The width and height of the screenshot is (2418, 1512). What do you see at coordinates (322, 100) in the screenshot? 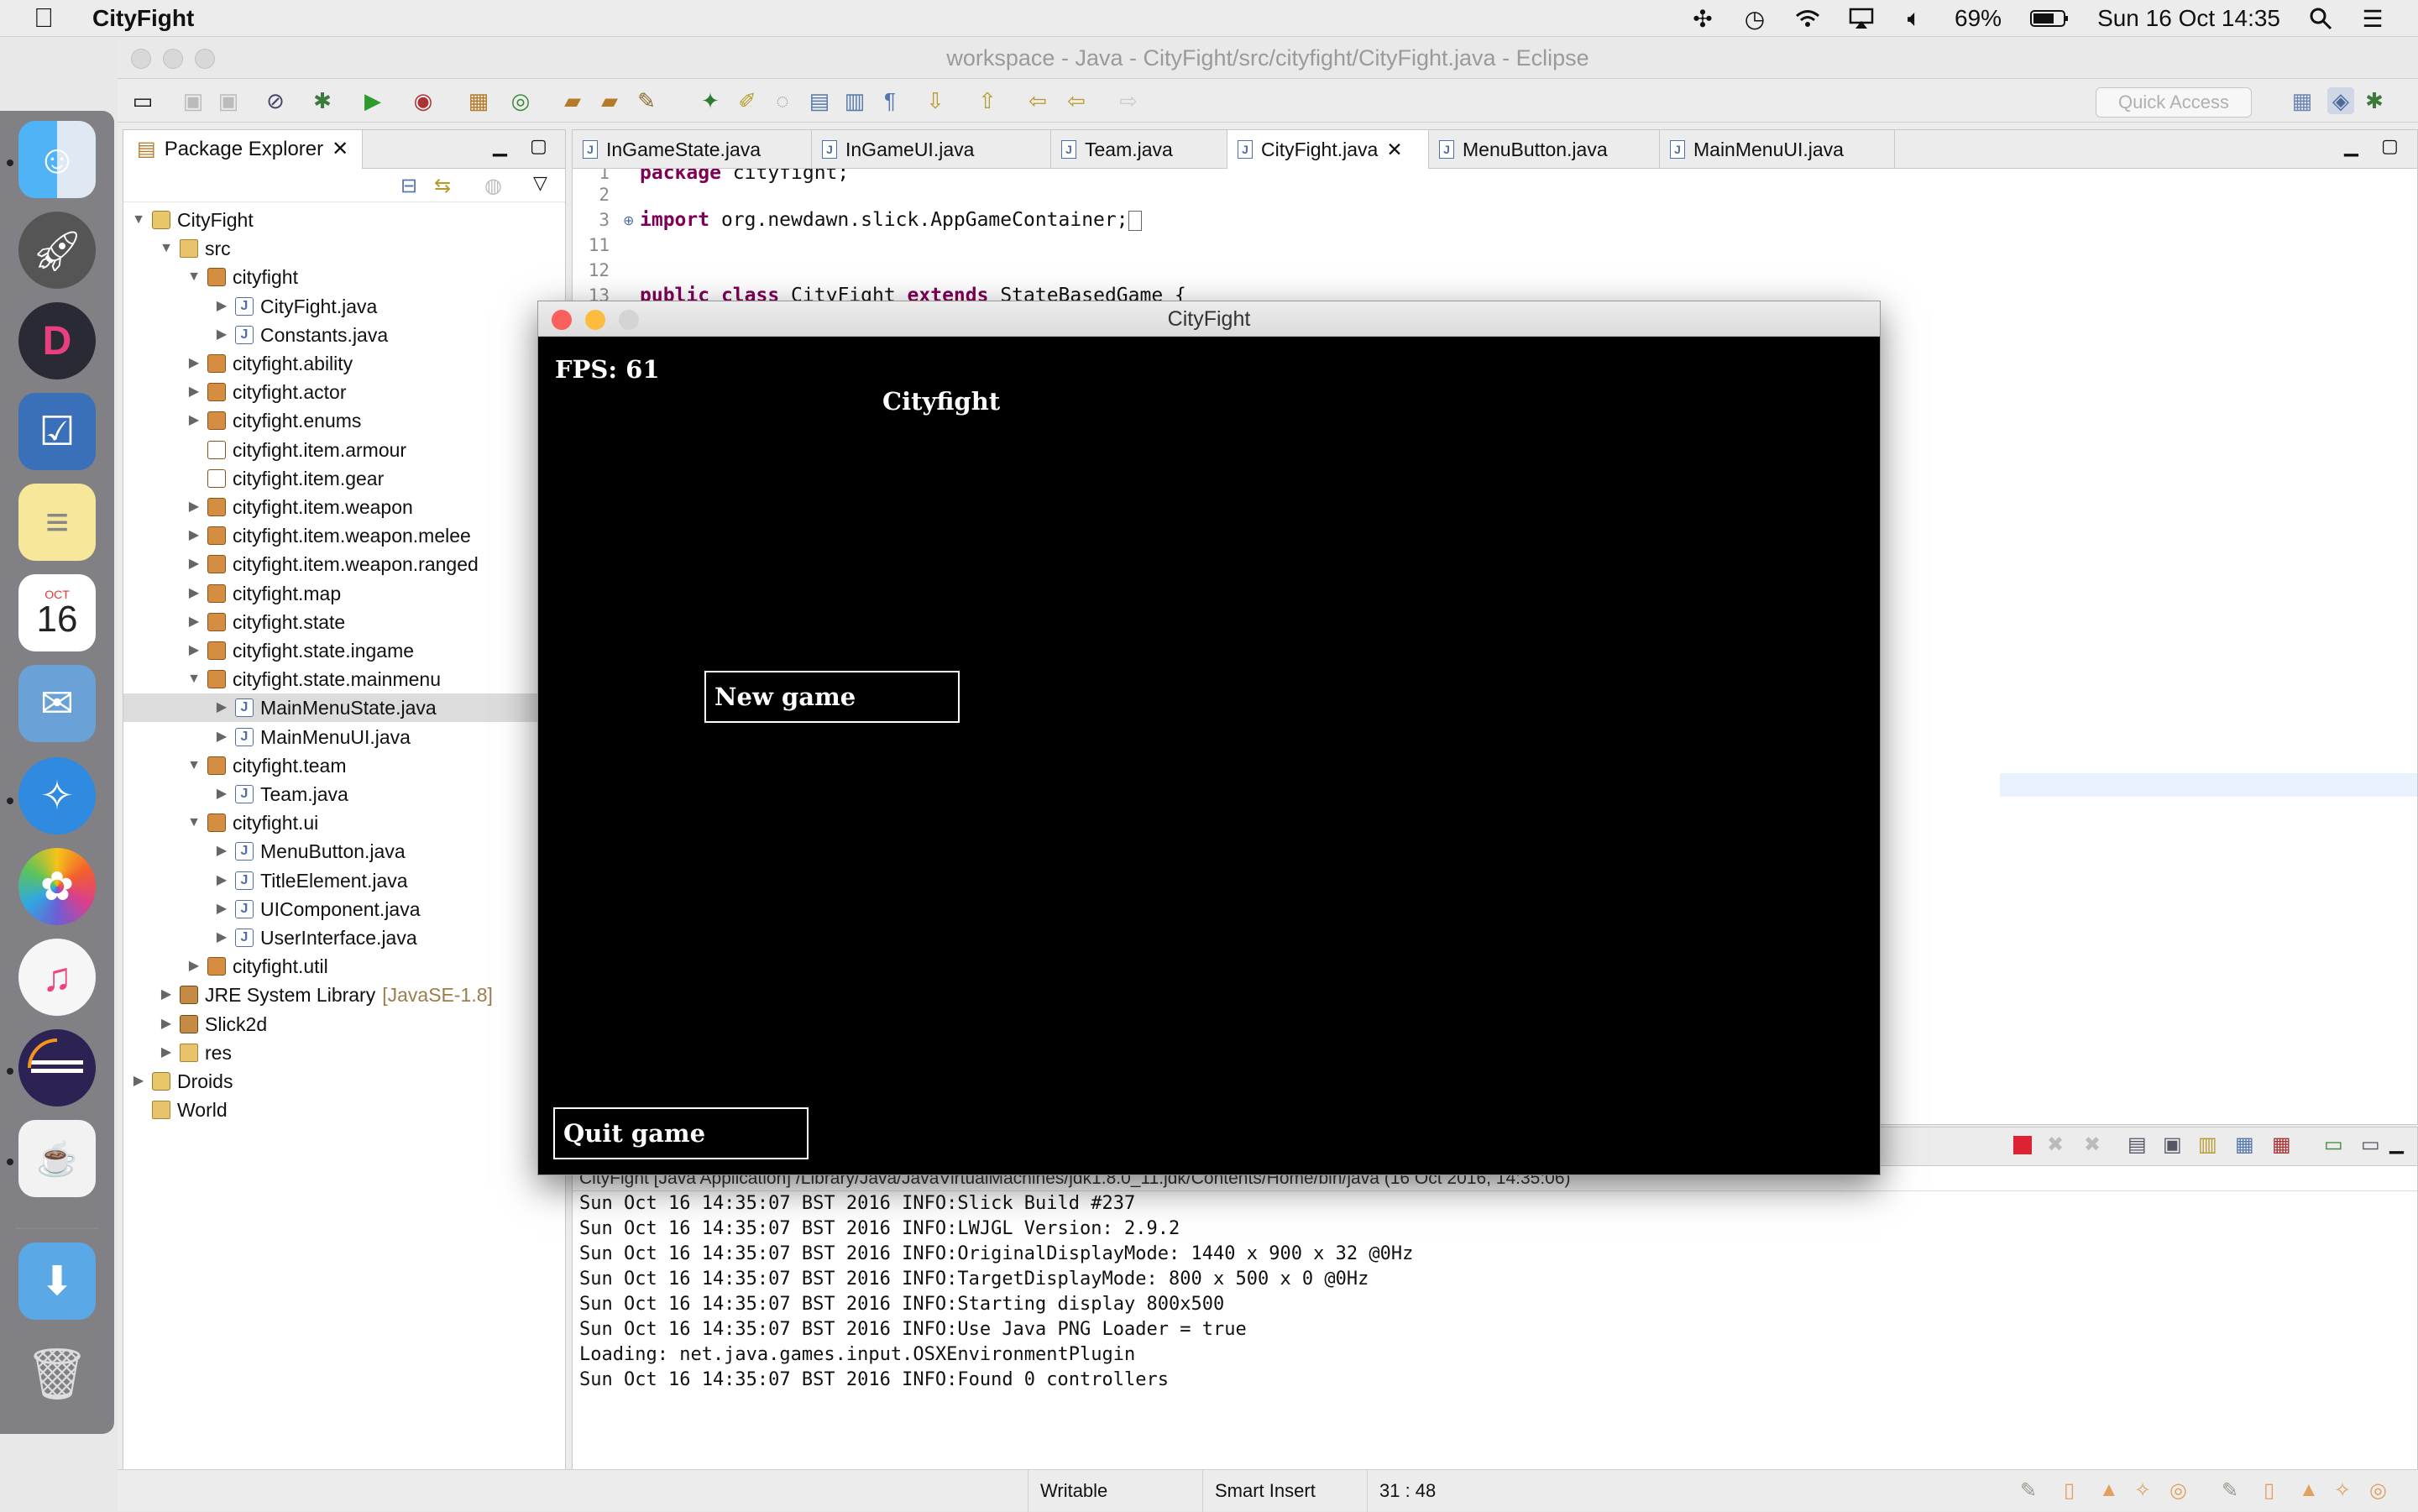
I see `debug-icon: ✱` at bounding box center [322, 100].